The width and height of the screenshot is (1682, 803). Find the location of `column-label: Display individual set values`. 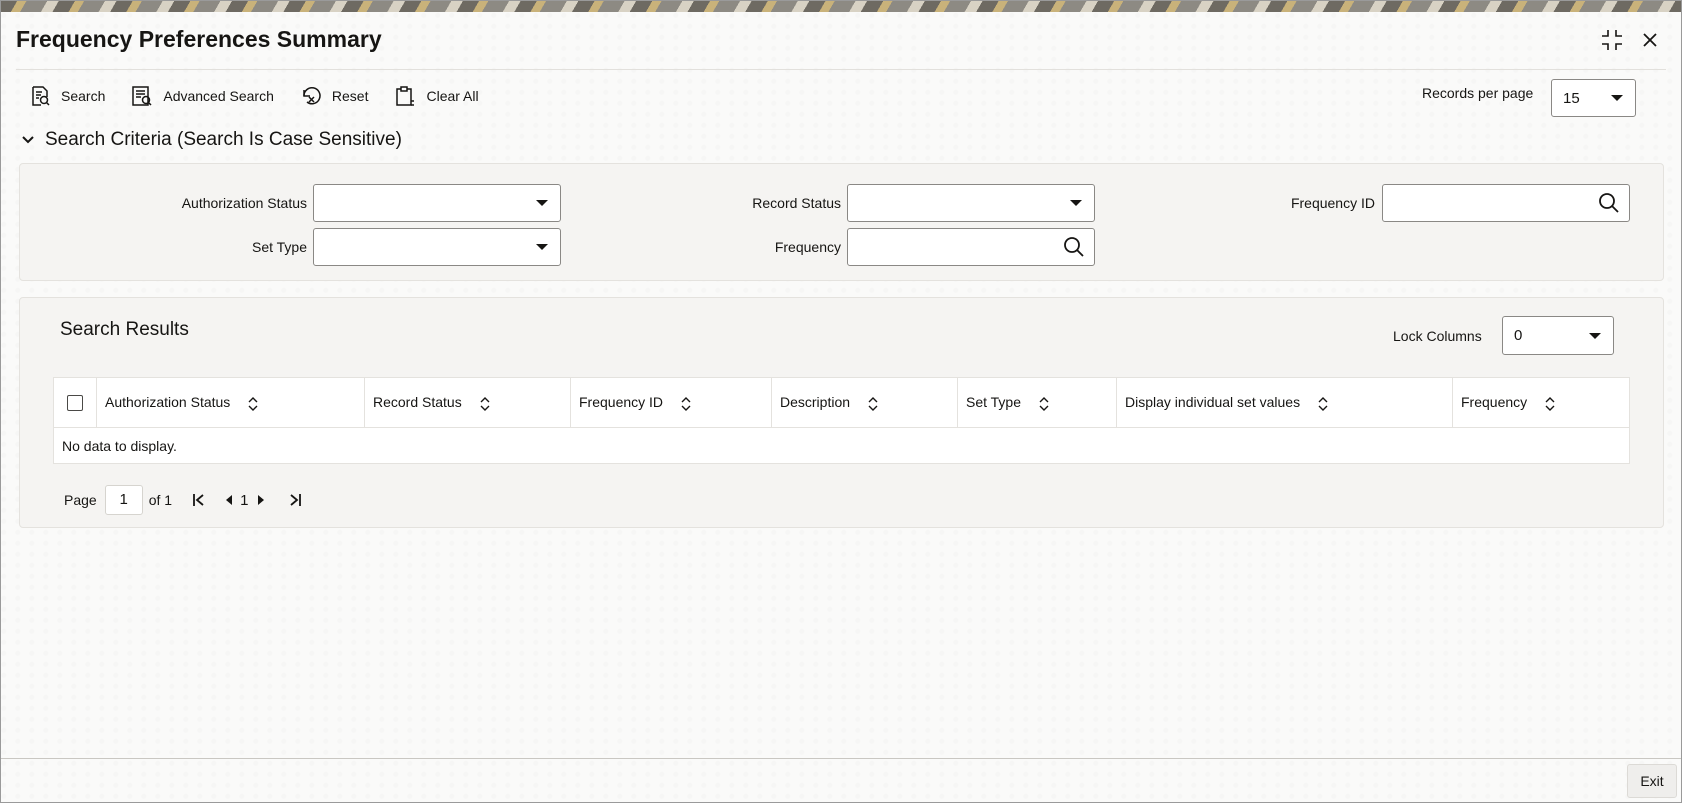

column-label: Display individual set values is located at coordinates (1213, 402).